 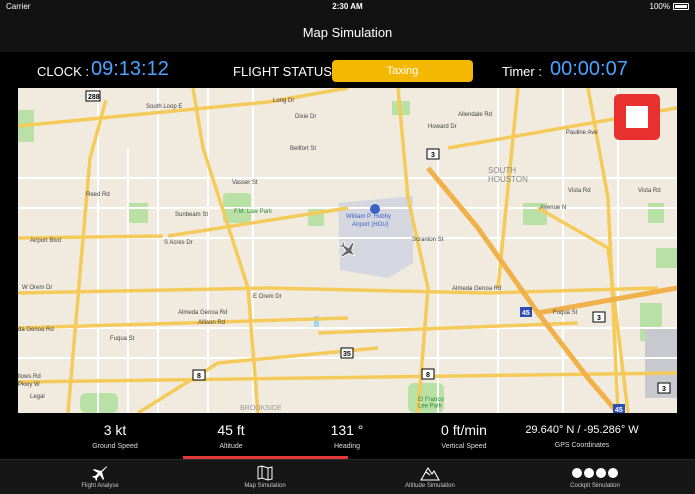 I want to click on tab-flight-analyse-label: Flight Analyse, so click(x=100, y=486).